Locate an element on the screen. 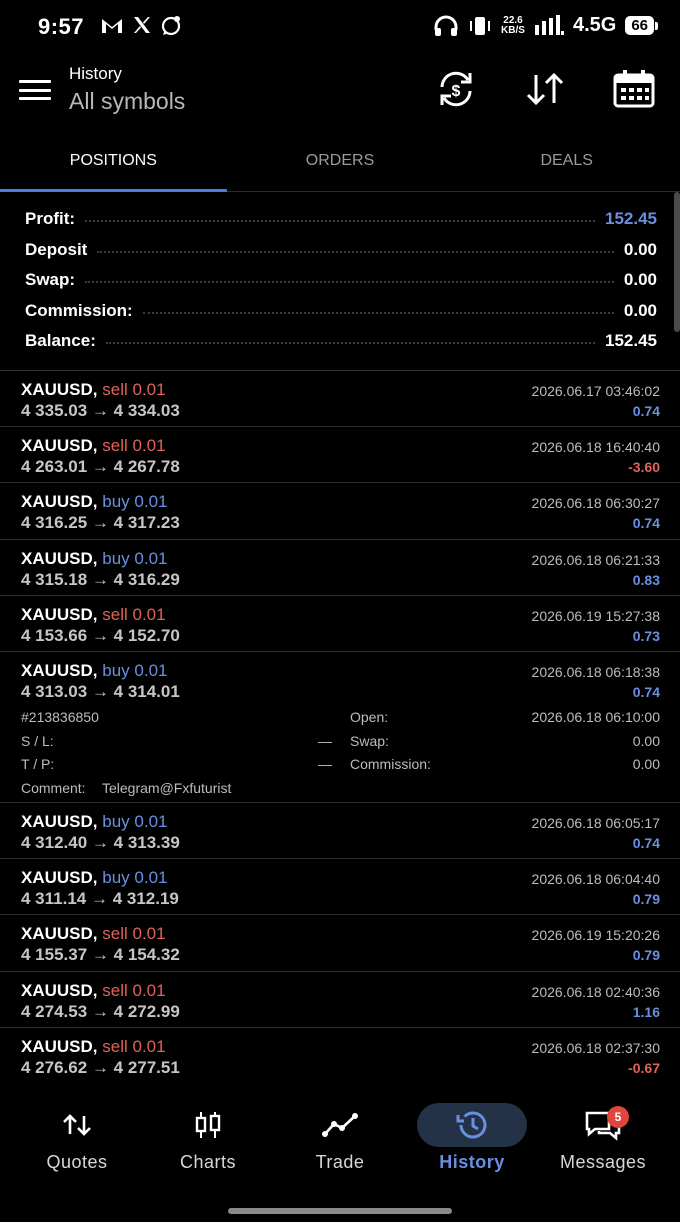 This screenshot has width=680, height=1222. open-price: 4 153.66 is located at coordinates (54, 635).